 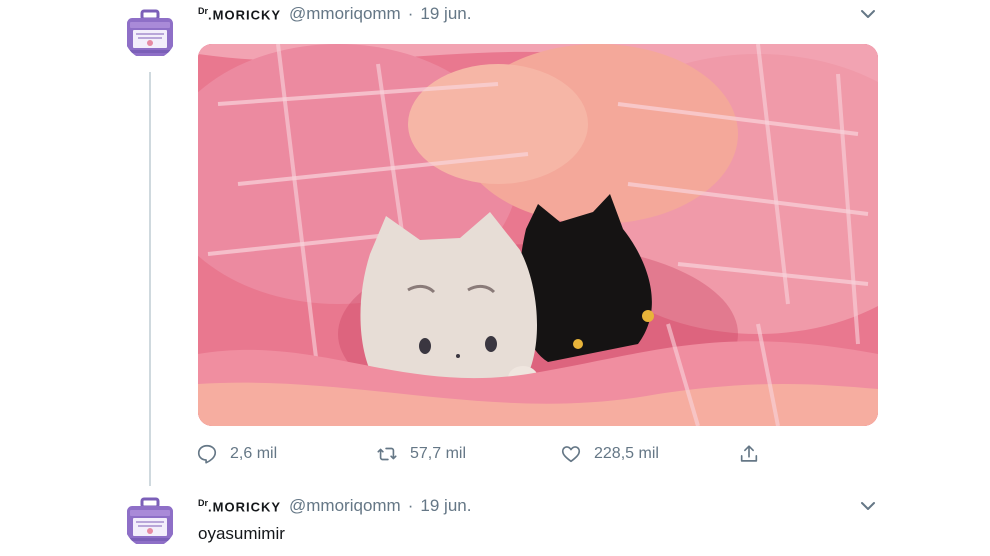 I want to click on share-icon, so click(x=749, y=453).